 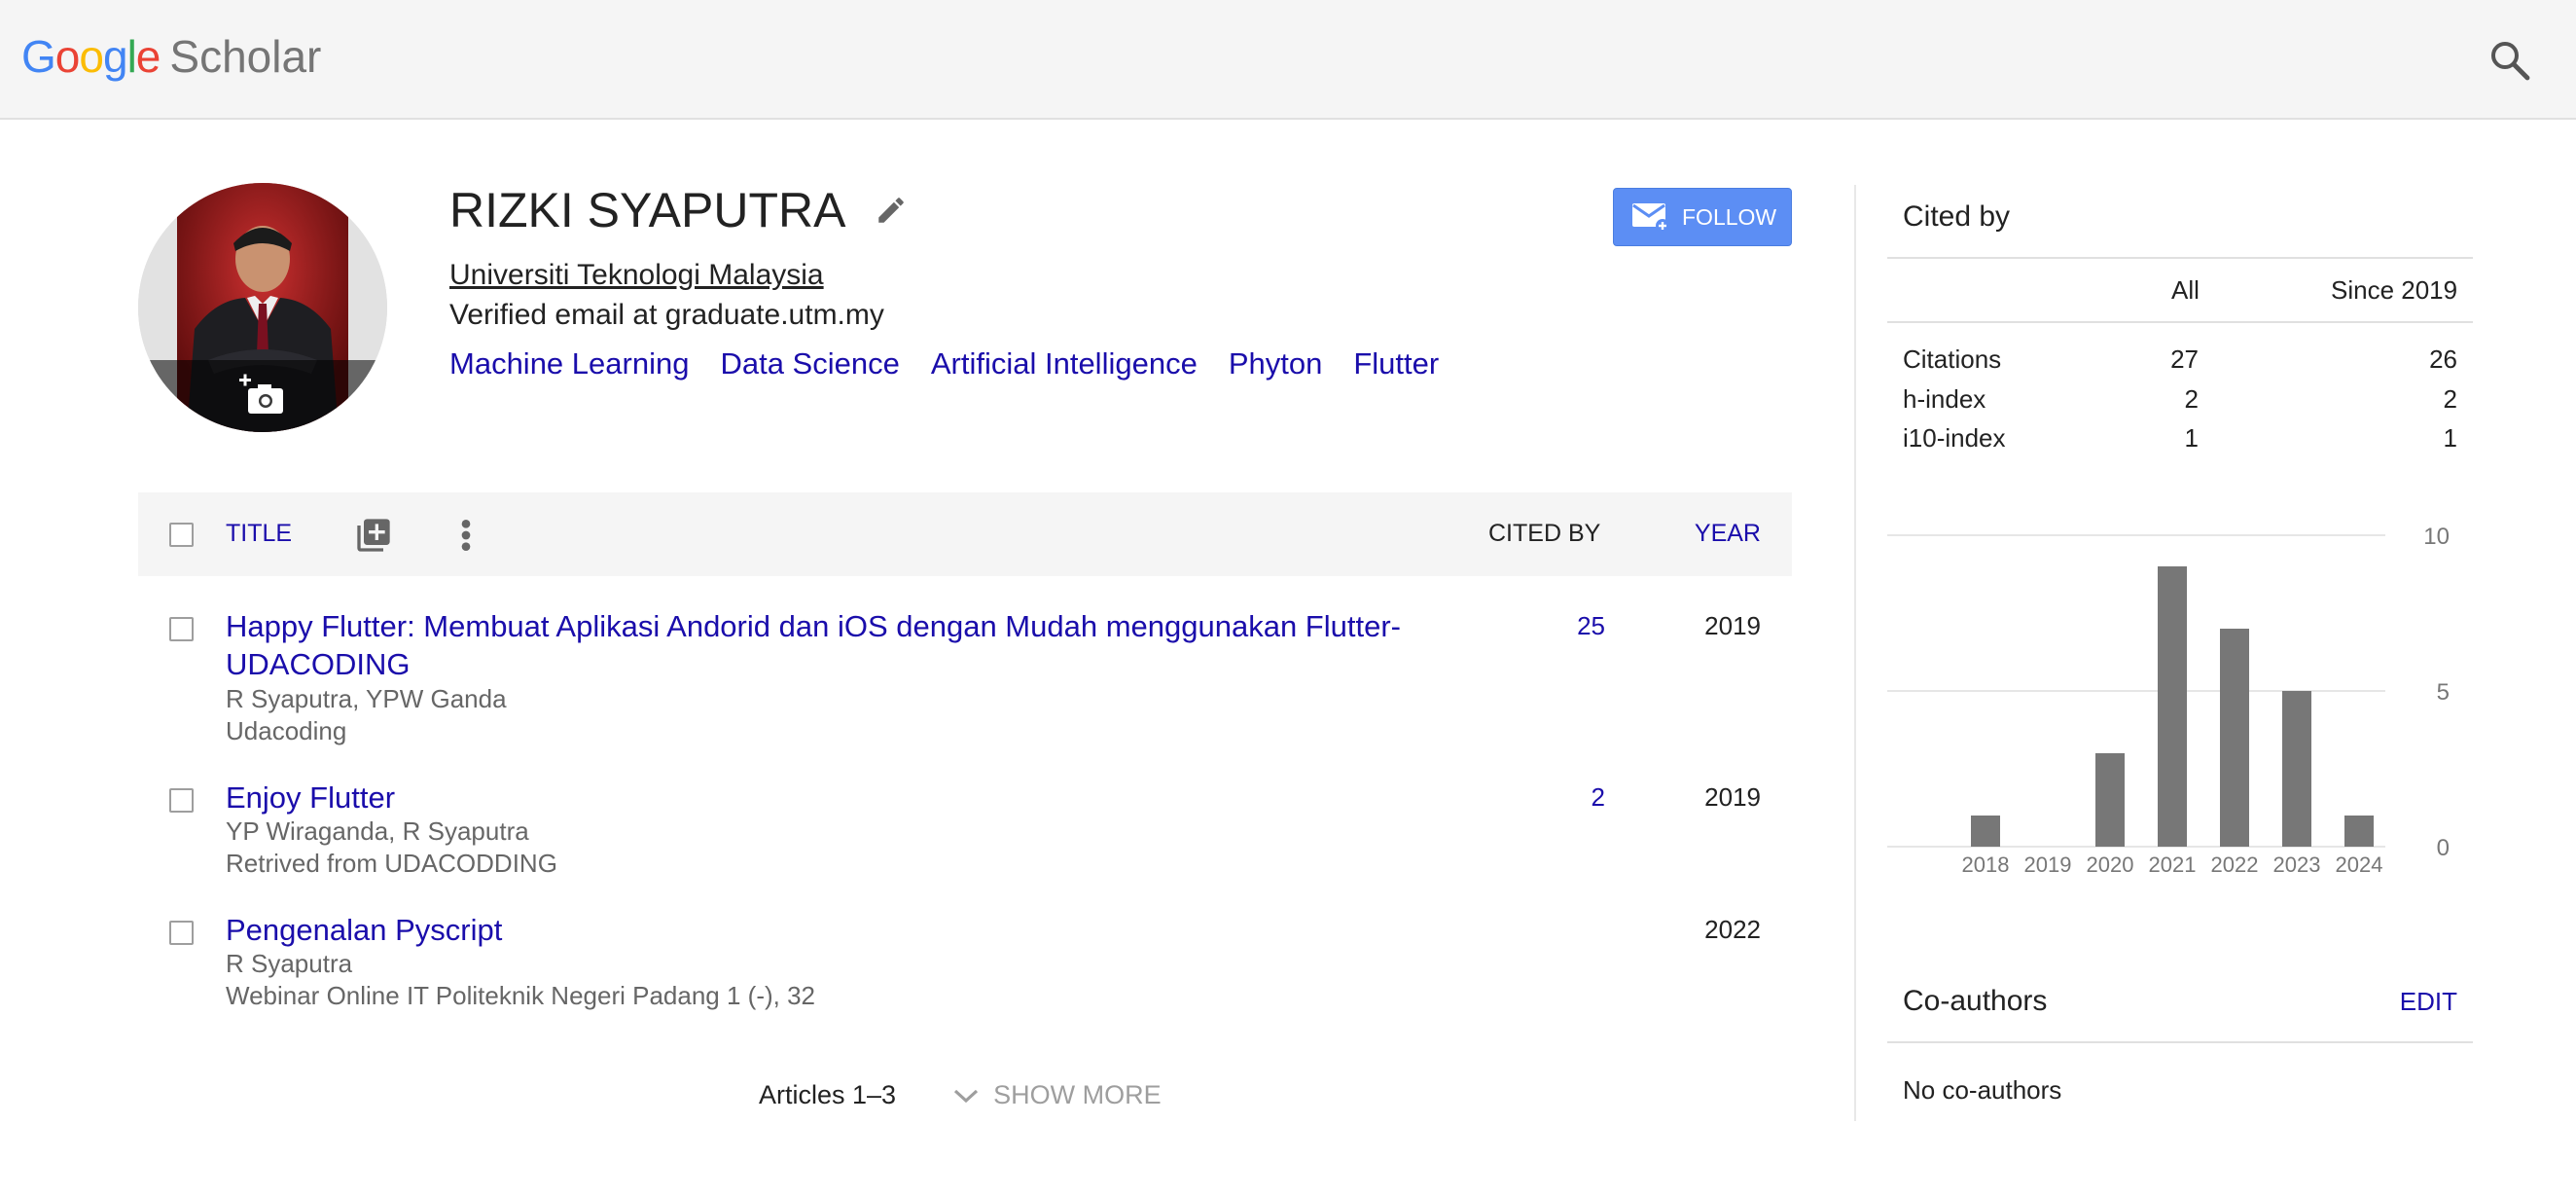 What do you see at coordinates (891, 211) in the screenshot?
I see `edit-pencil-icon` at bounding box center [891, 211].